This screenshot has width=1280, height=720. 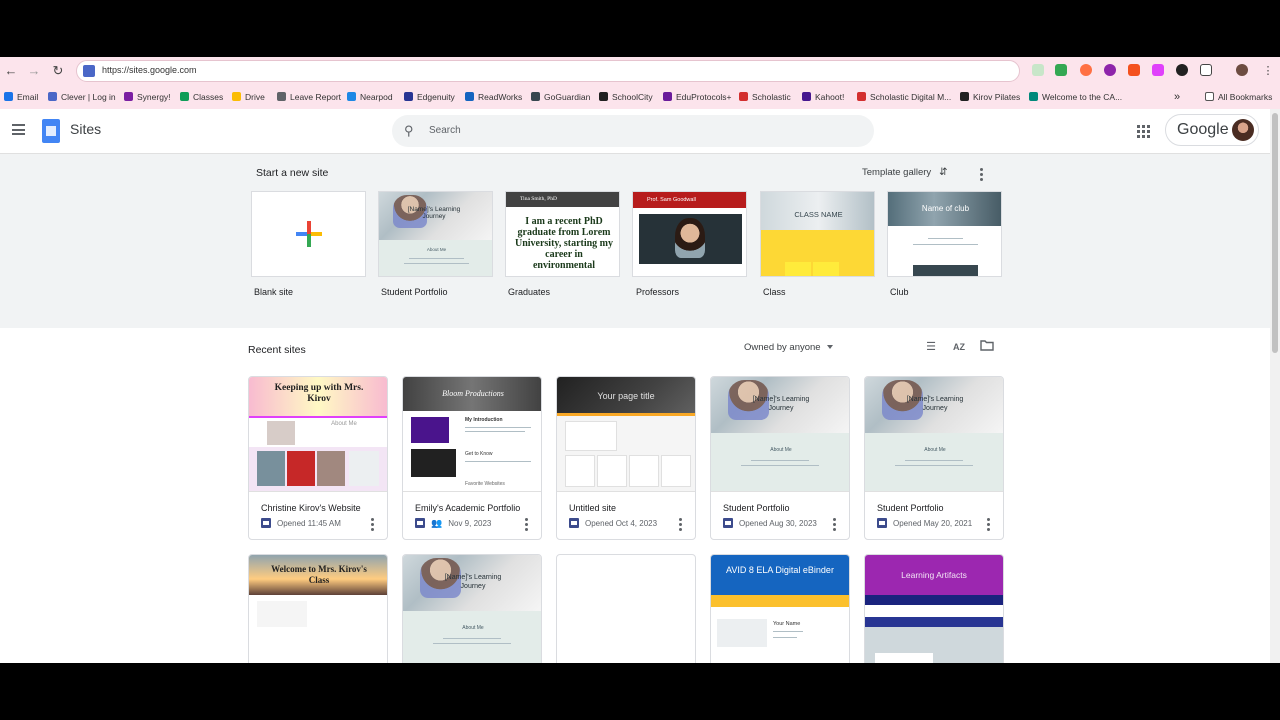 I want to click on unfold-icon: ⇵, so click(x=943, y=172).